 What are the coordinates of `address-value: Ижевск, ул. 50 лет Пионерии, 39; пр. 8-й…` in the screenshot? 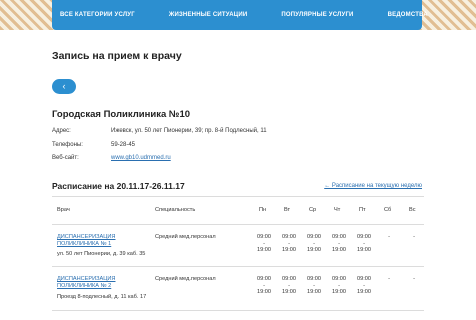 It's located at (189, 131).